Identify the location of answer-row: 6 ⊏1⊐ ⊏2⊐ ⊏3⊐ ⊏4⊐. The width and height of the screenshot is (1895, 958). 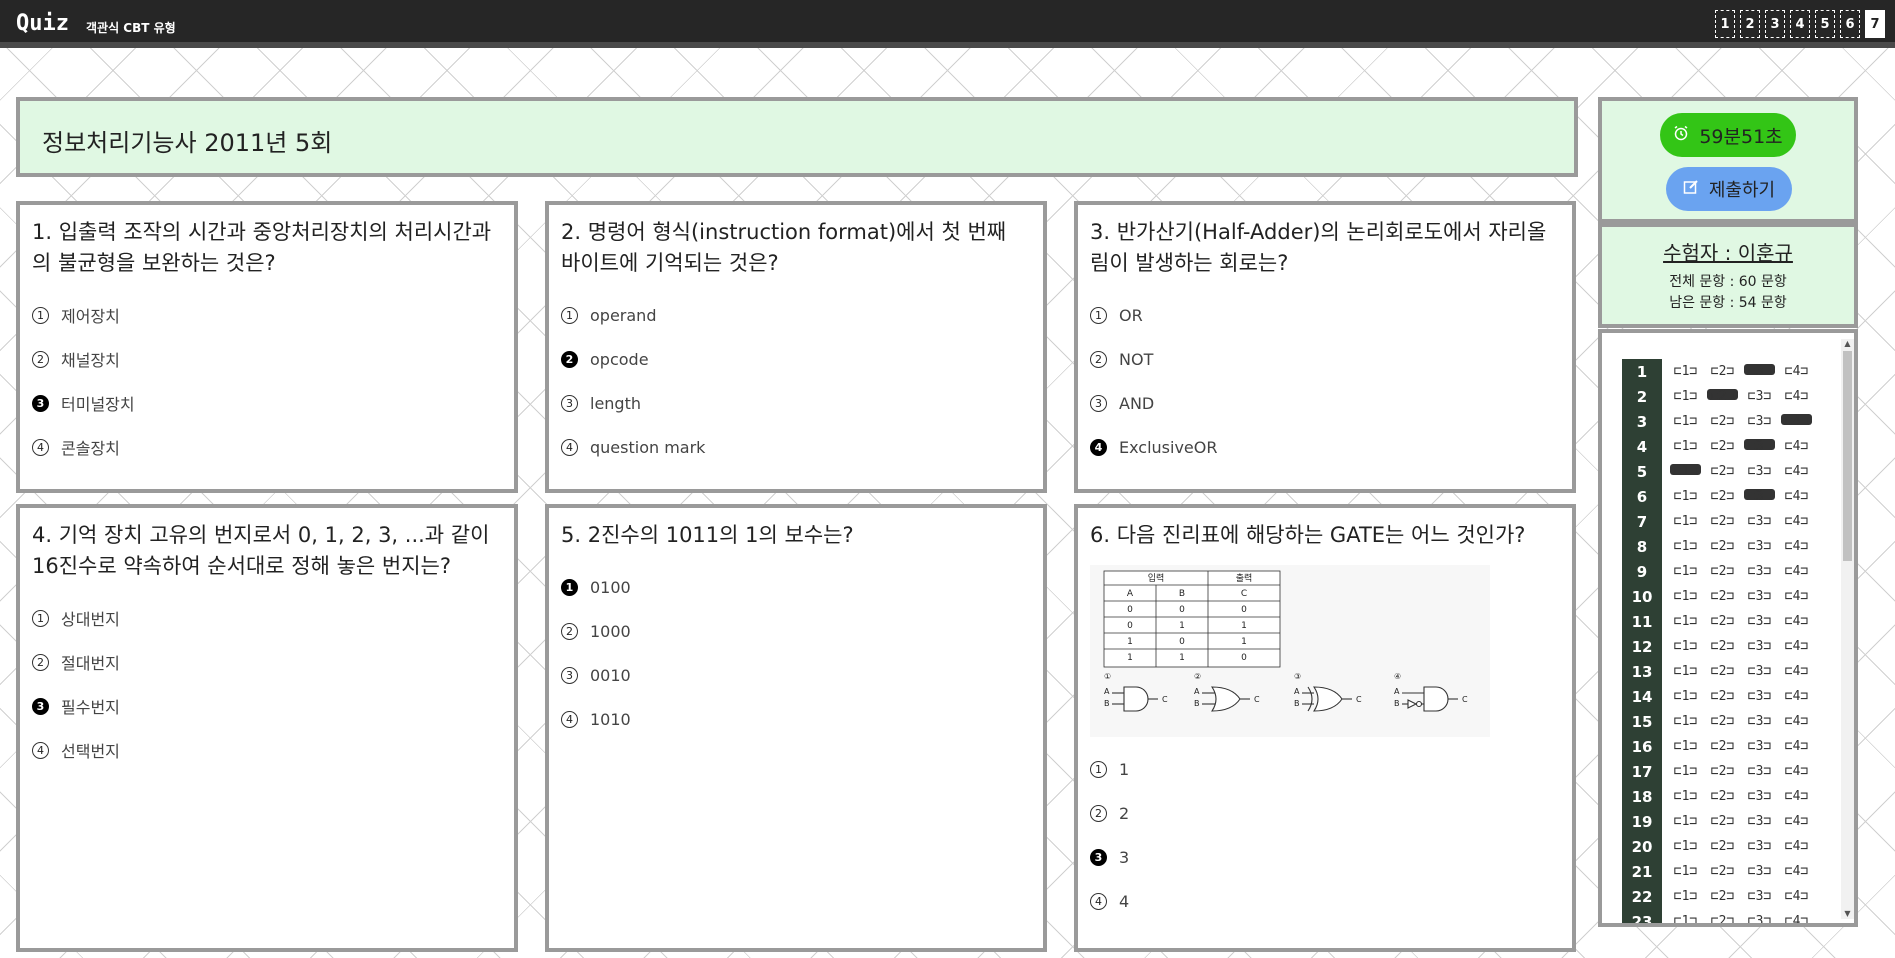
(1720, 496).